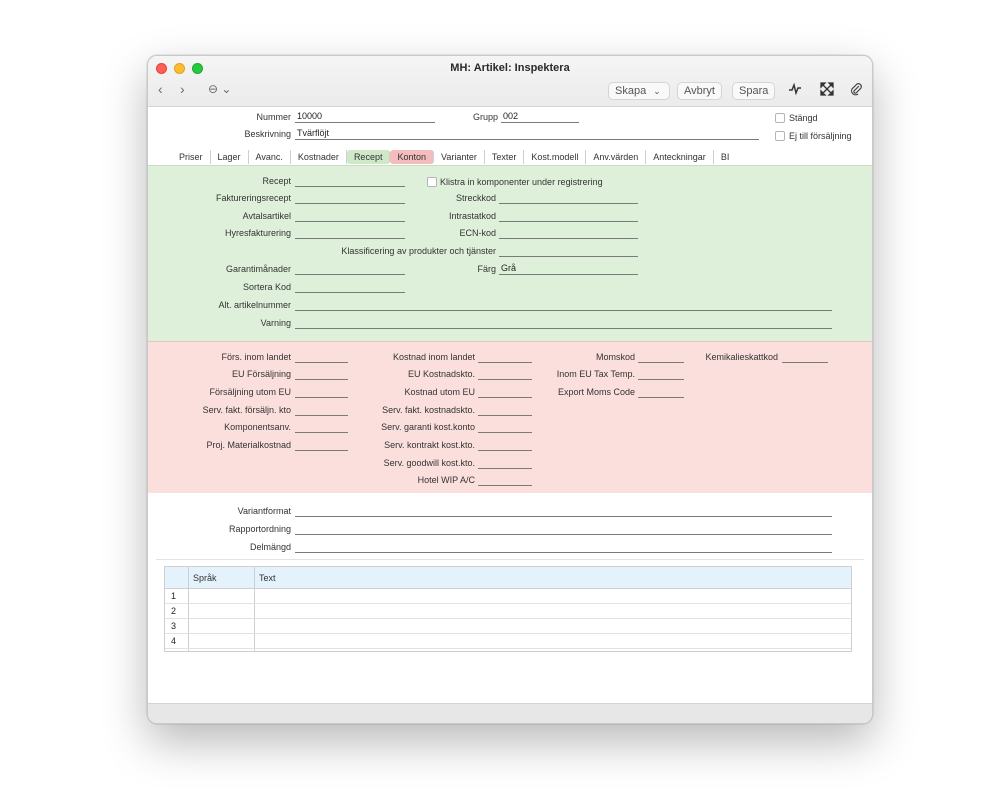  What do you see at coordinates (505, 445) in the screenshot?
I see `serv-contract-cost-field` at bounding box center [505, 445].